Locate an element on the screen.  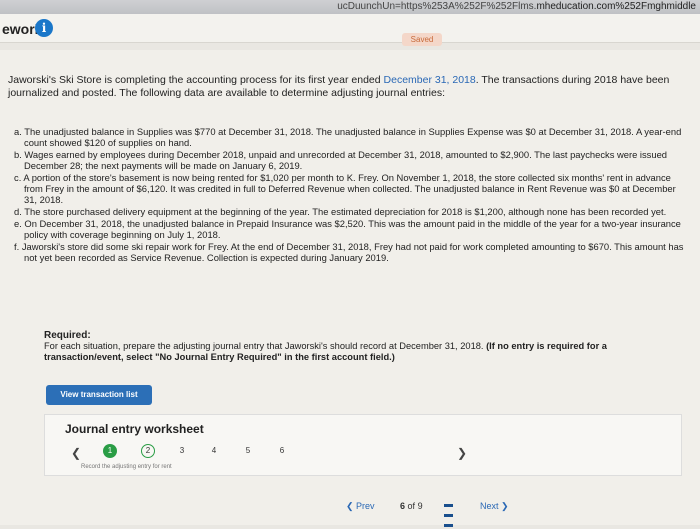
bottom-navigation: ❮ Prev 6 of 9 Next ❯ is located at coordinates (450, 512).